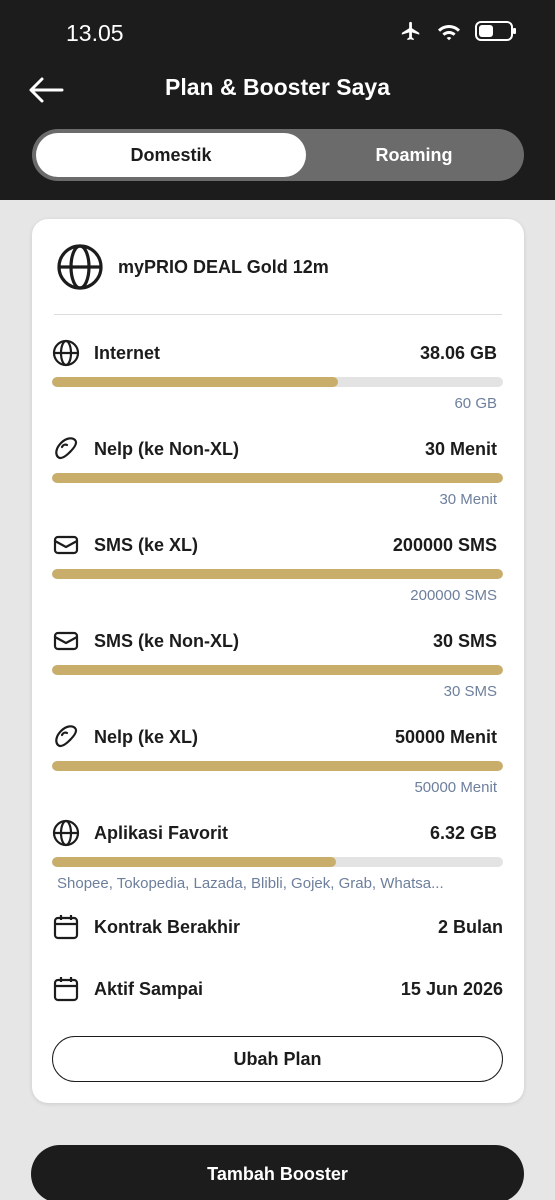 The height and width of the screenshot is (1200, 555). I want to click on quota-call-non-xl: Nelp (ke Non-XL) 30 Menit 30 Menit, so click(277, 471).